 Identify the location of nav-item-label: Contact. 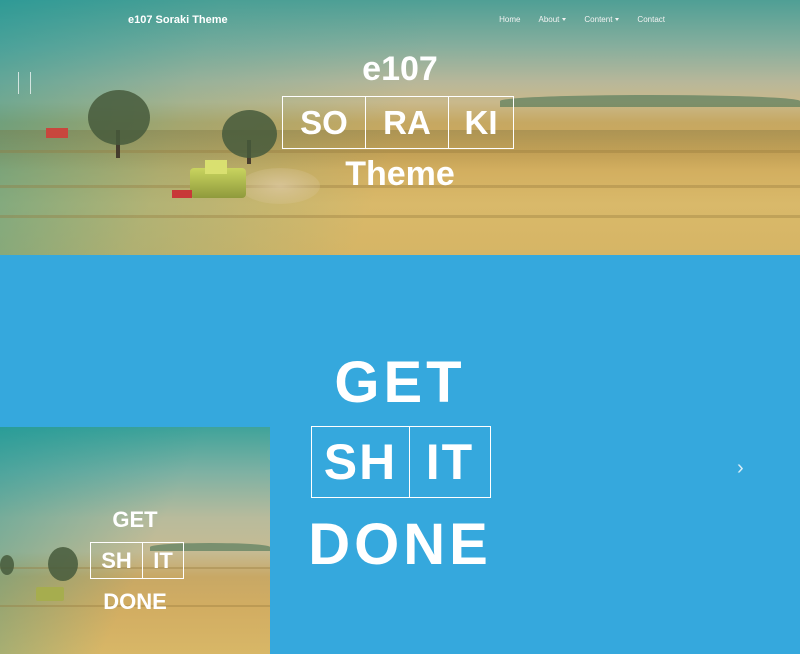
(651, 19).